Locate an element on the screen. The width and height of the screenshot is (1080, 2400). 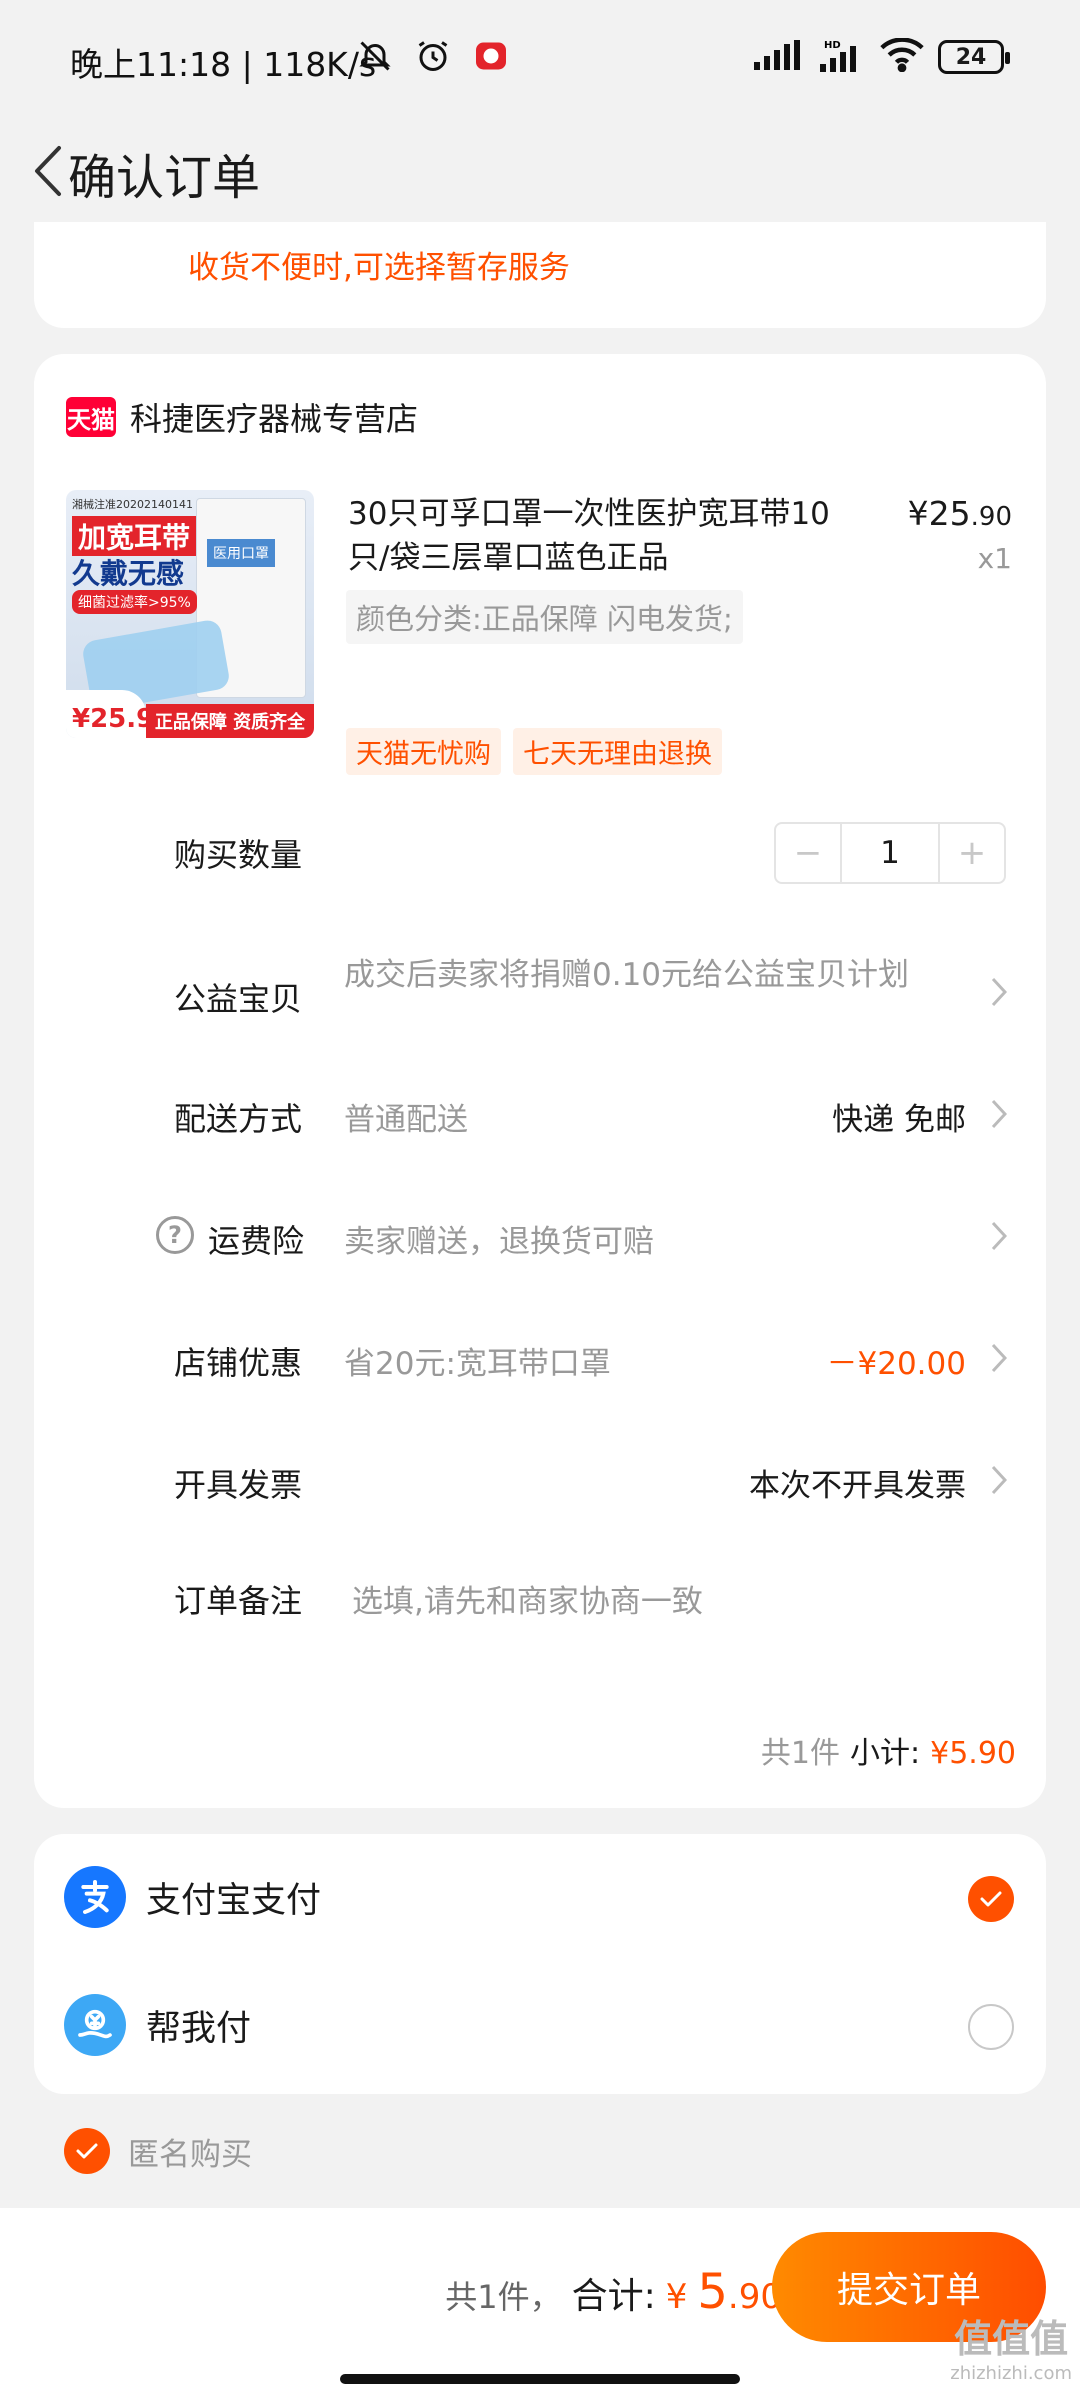
store-discount-label: 店铺优惠 is located at coordinates (238, 1363).